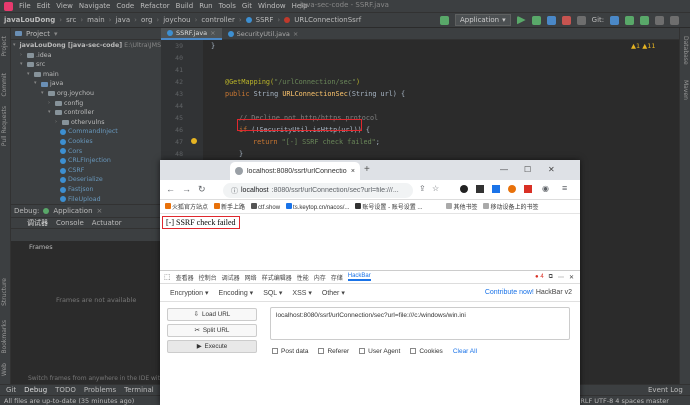 Image resolution: width=690 pixels, height=405 pixels. I want to click on execute-button: ▶ Execute, so click(212, 346).